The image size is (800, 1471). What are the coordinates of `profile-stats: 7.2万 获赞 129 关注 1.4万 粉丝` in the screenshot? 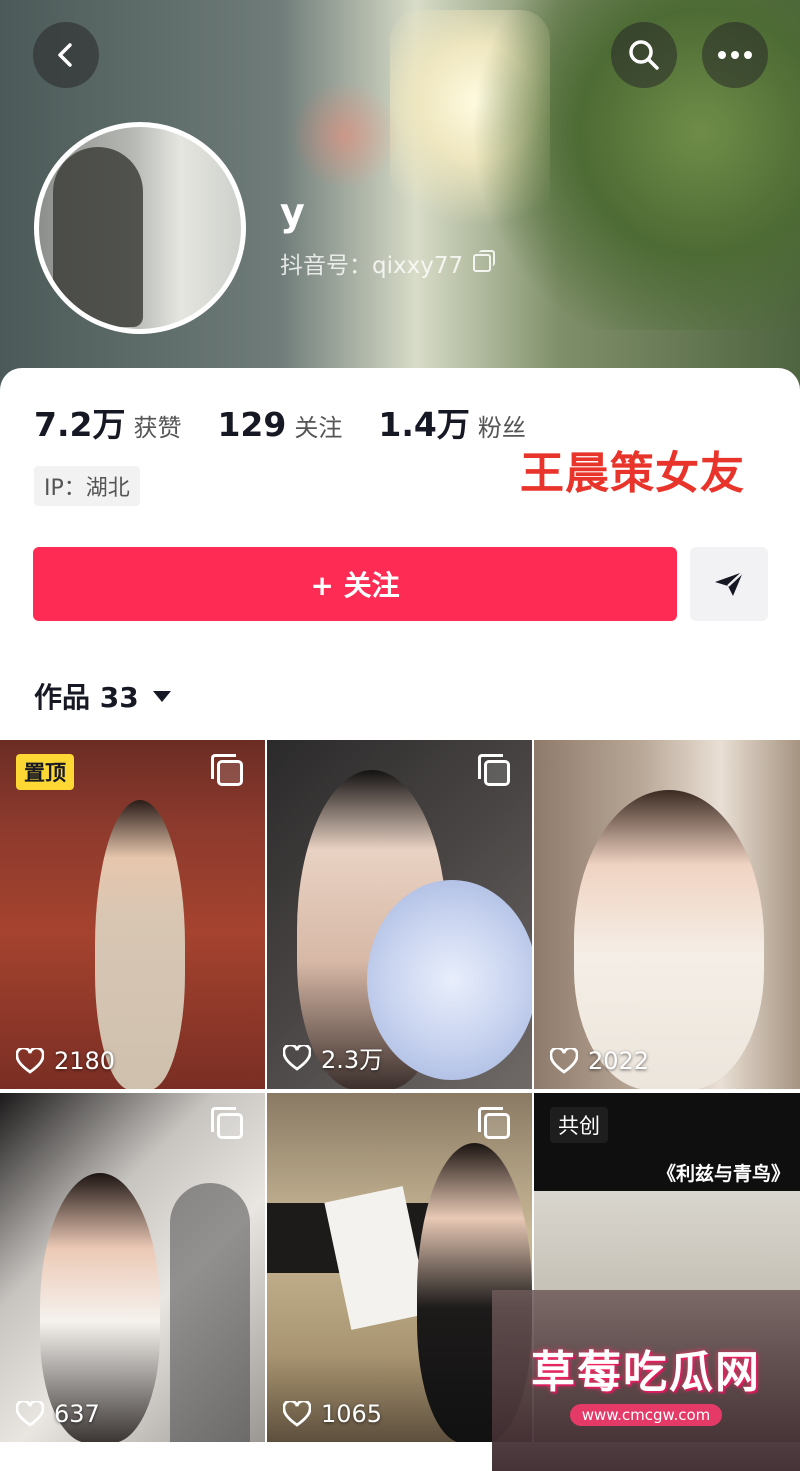 It's located at (298, 422).